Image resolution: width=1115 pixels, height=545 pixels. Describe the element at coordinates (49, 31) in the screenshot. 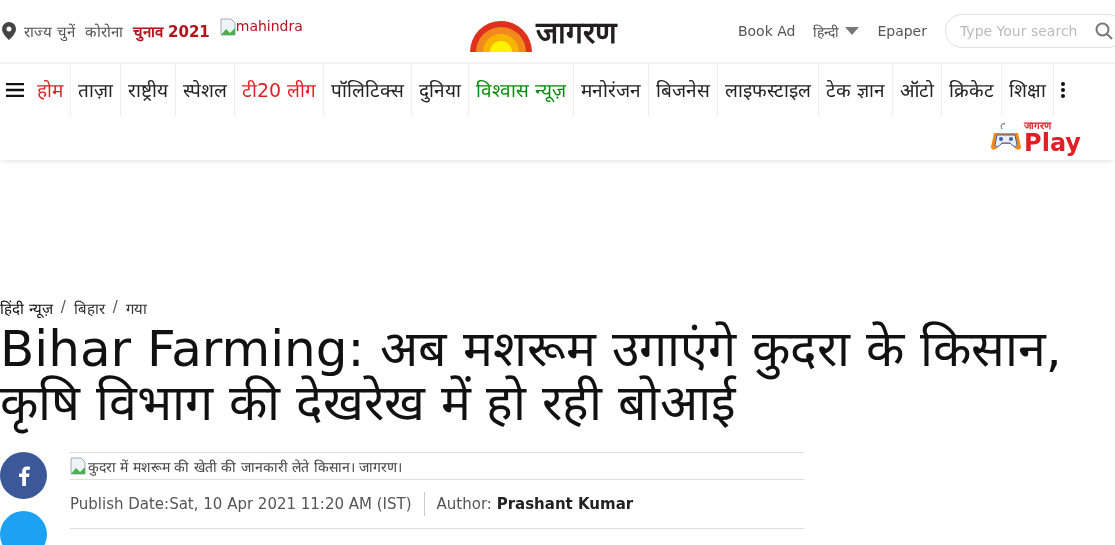

I see `state-picker: राज्य चुनें` at that location.